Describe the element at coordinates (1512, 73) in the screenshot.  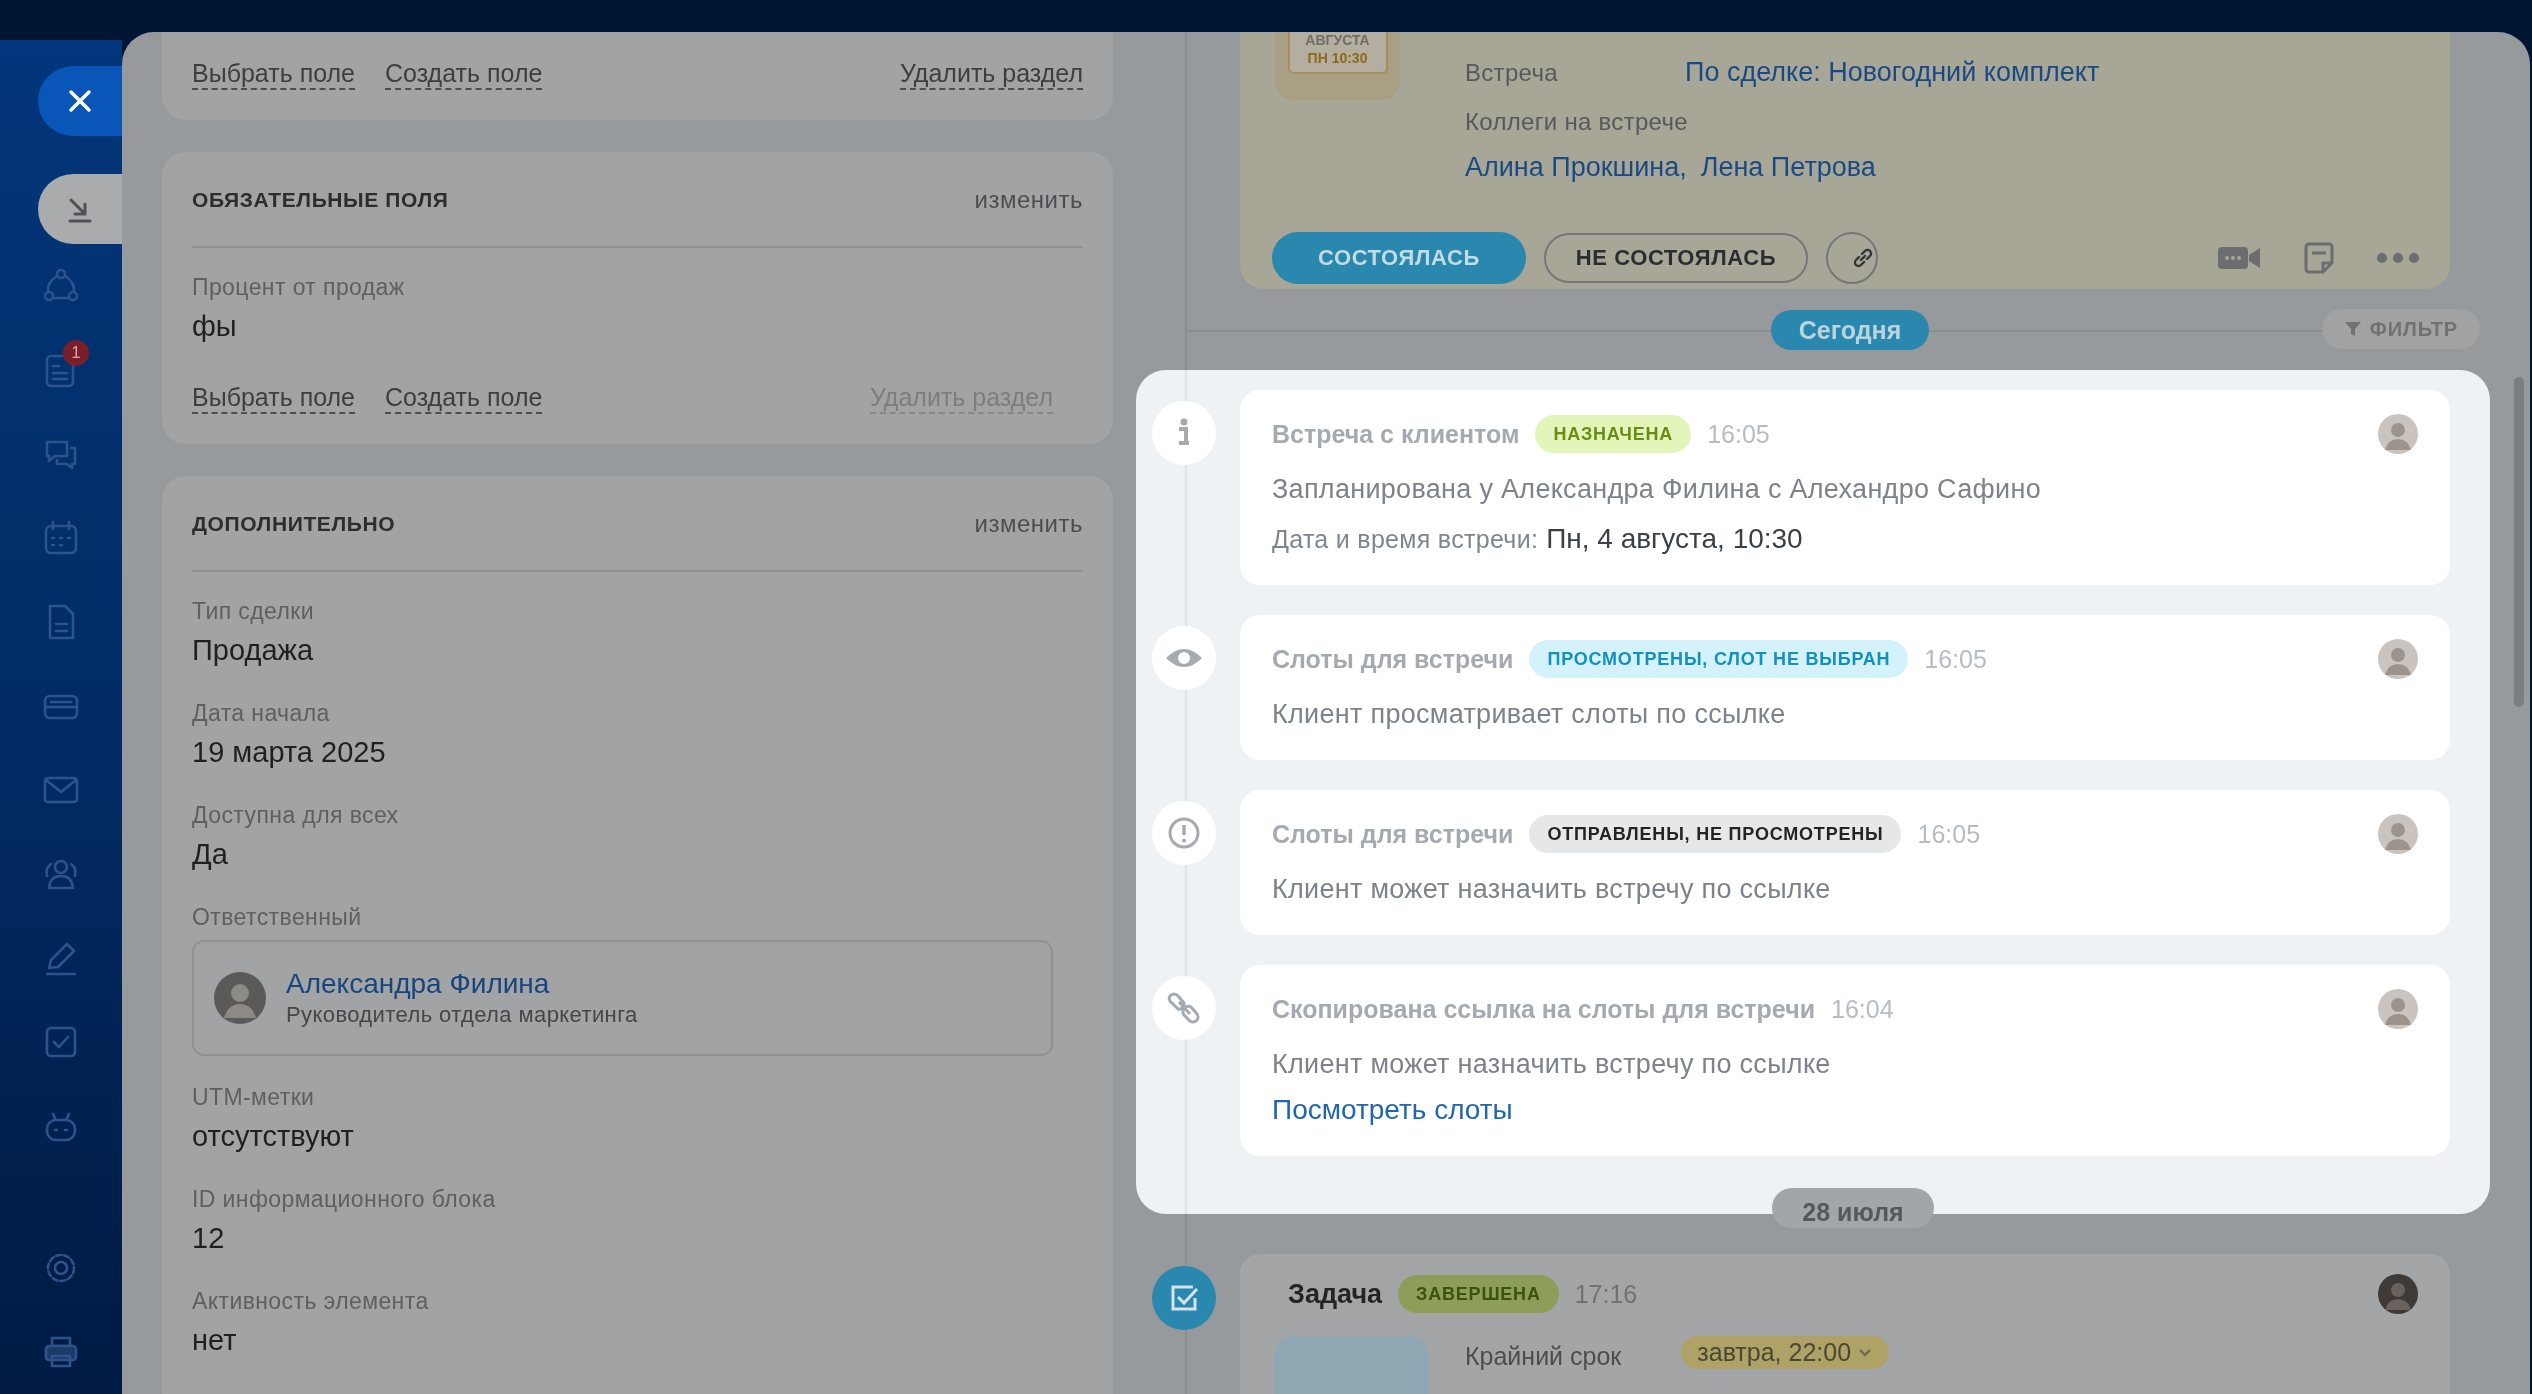
I see `meeting-label: Встреча` at that location.